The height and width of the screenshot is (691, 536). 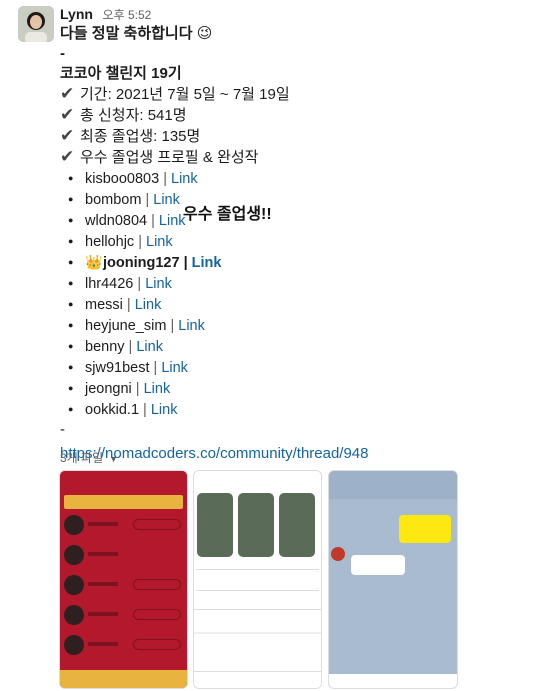 What do you see at coordinates (294, 178) in the screenshot?
I see `list-item: ● kisboo0803 | Link` at bounding box center [294, 178].